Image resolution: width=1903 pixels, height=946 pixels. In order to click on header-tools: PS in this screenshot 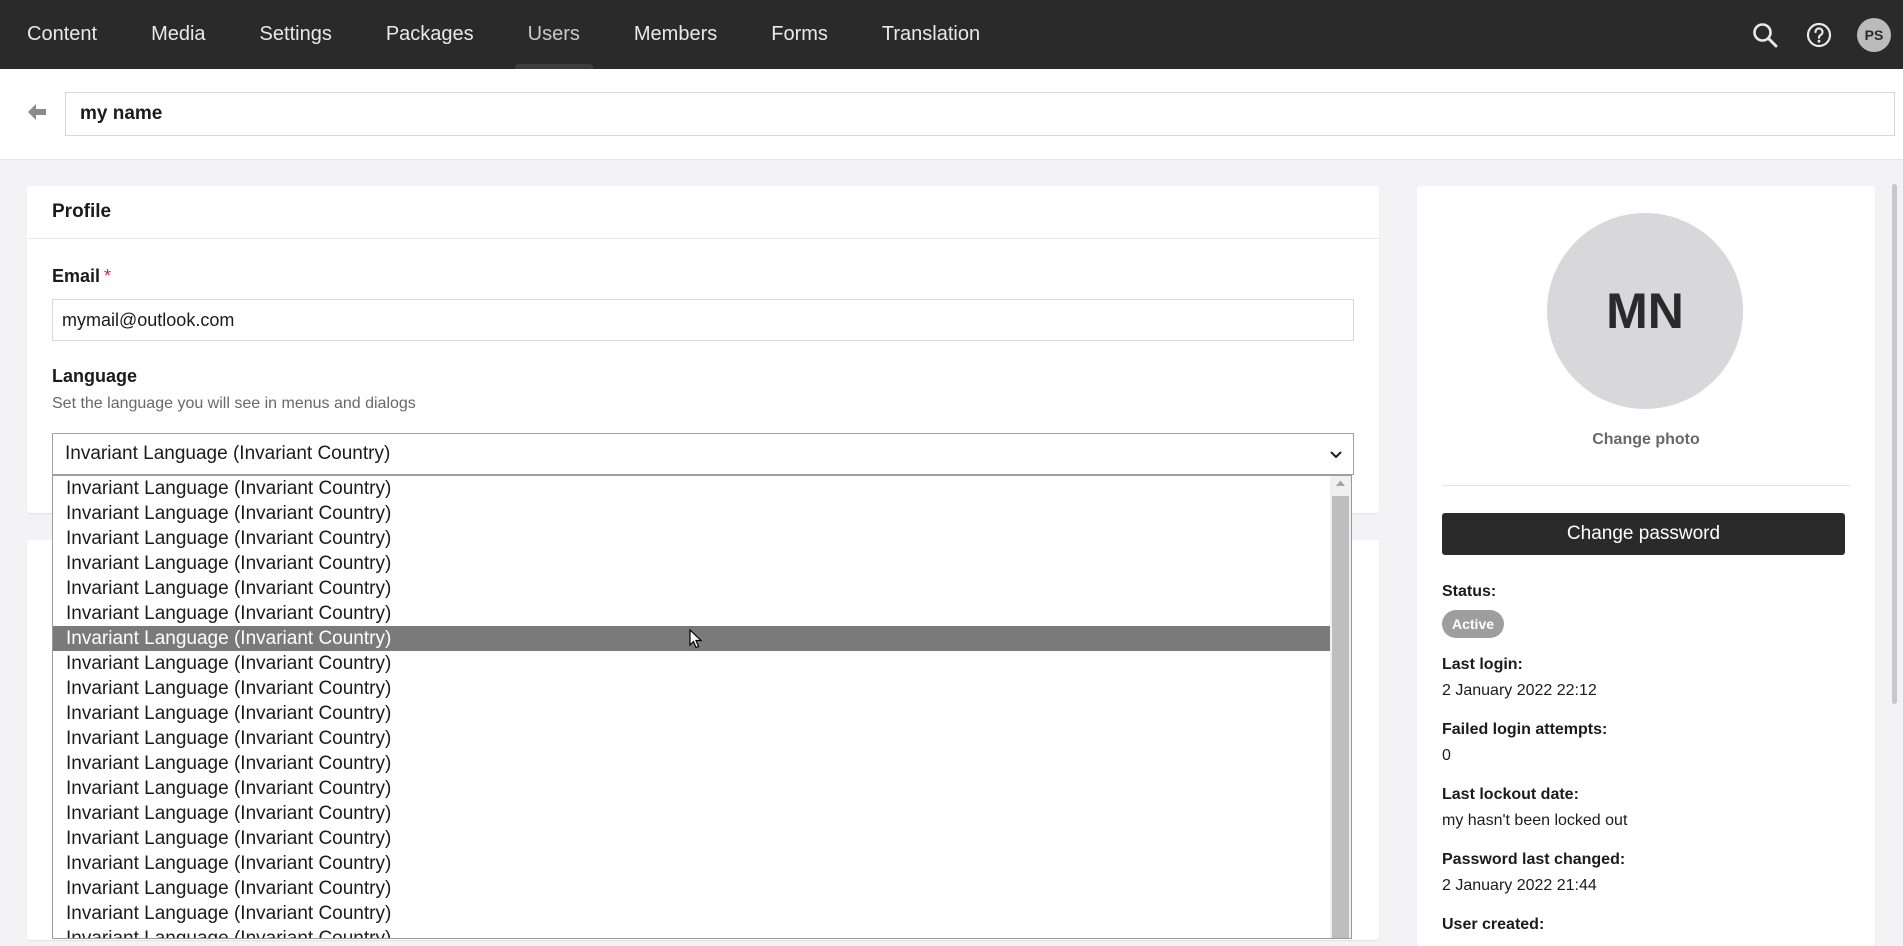, I will do `click(1820, 34)`.